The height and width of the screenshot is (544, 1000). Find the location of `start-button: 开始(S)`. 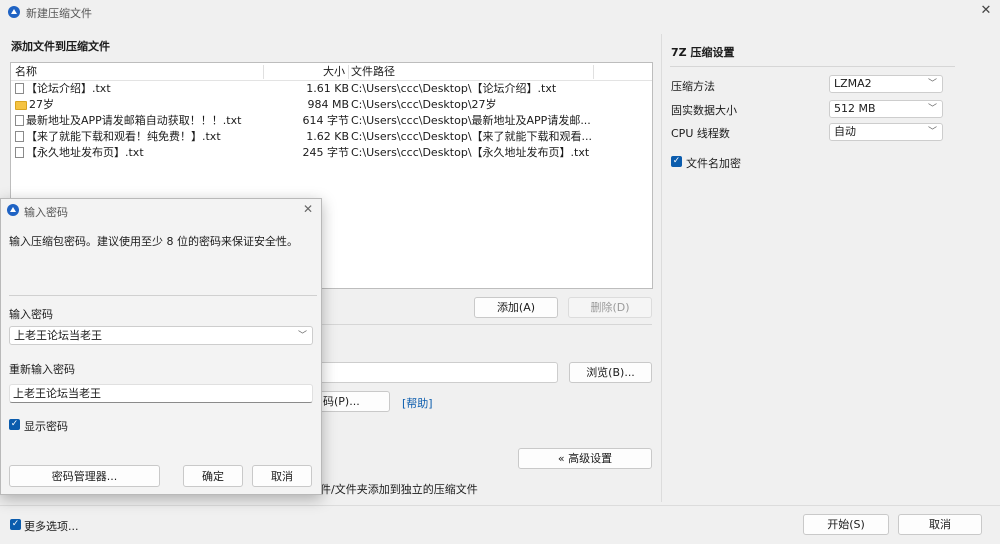

start-button: 开始(S) is located at coordinates (846, 524).